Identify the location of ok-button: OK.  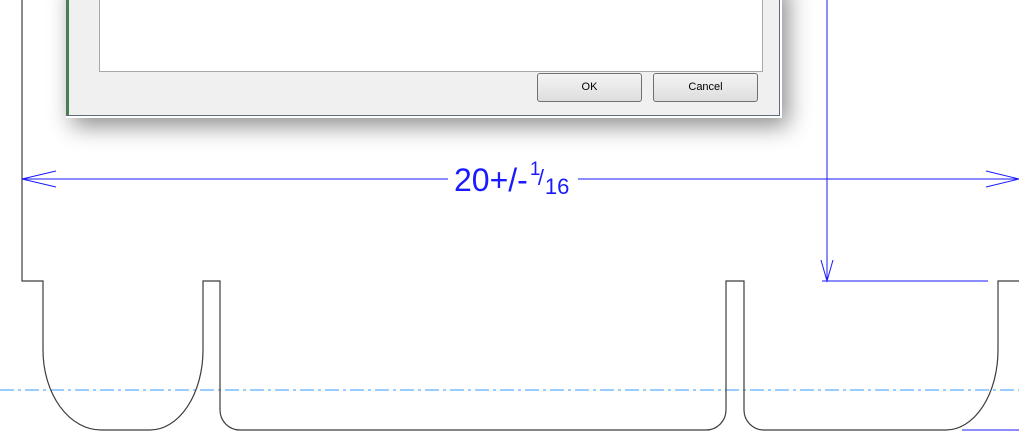
(589, 87).